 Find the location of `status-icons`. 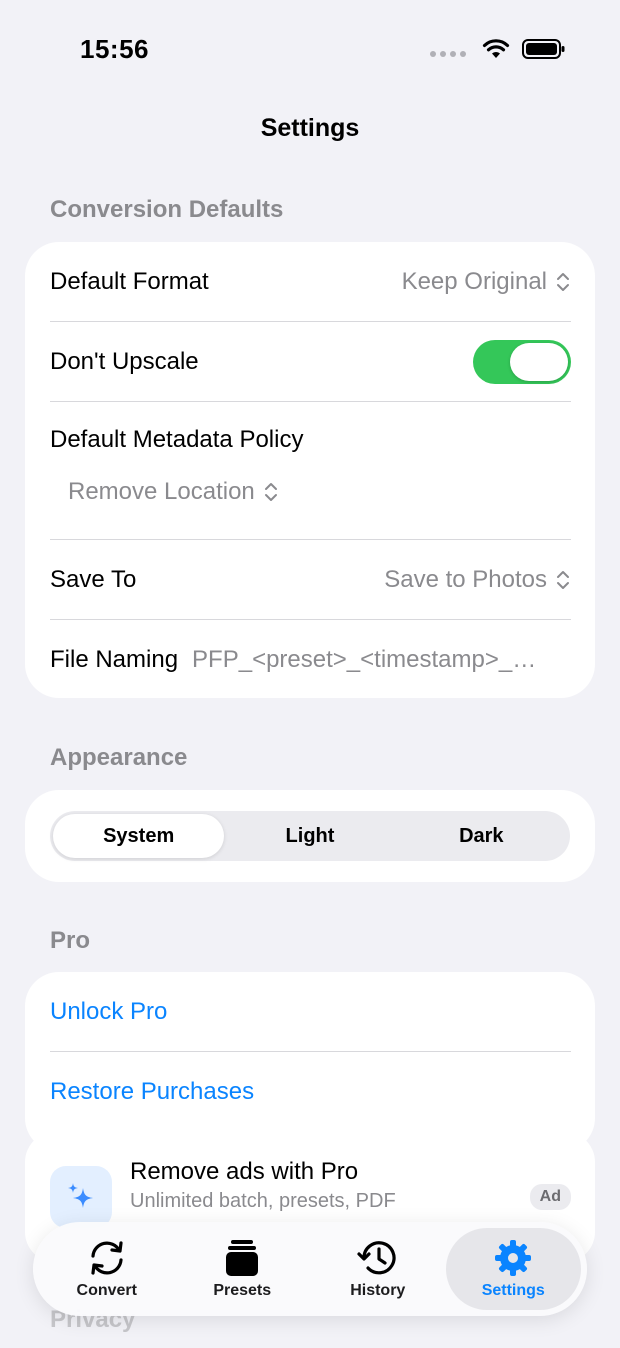

status-icons is located at coordinates (498, 49).